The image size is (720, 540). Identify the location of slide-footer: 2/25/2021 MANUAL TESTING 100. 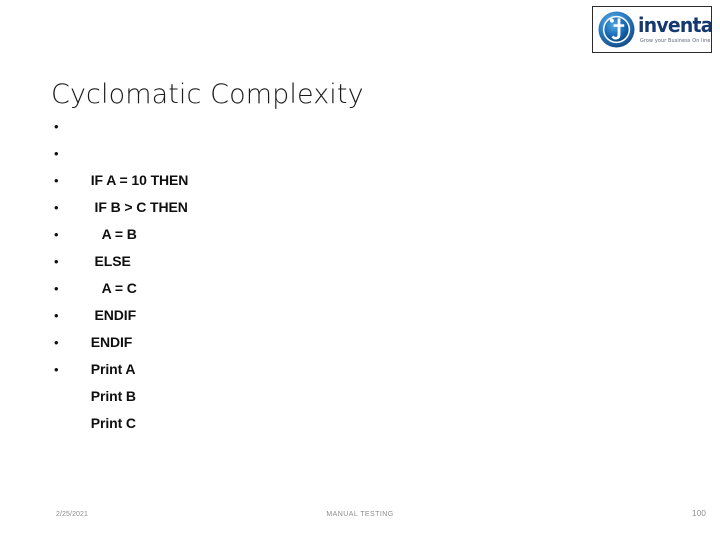
(360, 516).